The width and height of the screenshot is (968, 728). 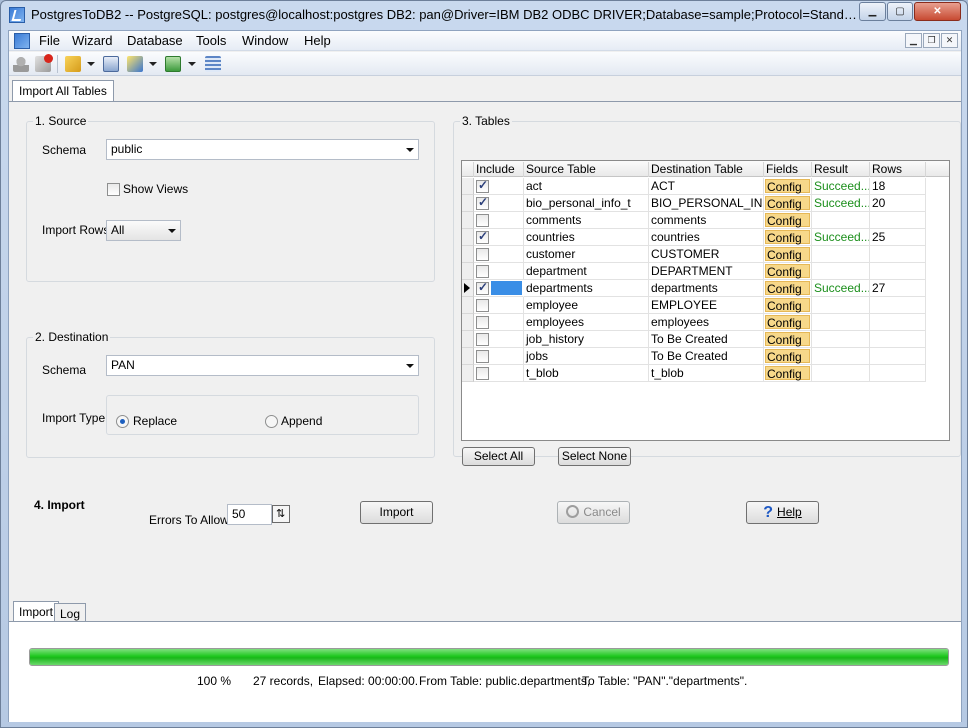 What do you see at coordinates (44, 63) in the screenshot?
I see `disconnect-icon` at bounding box center [44, 63].